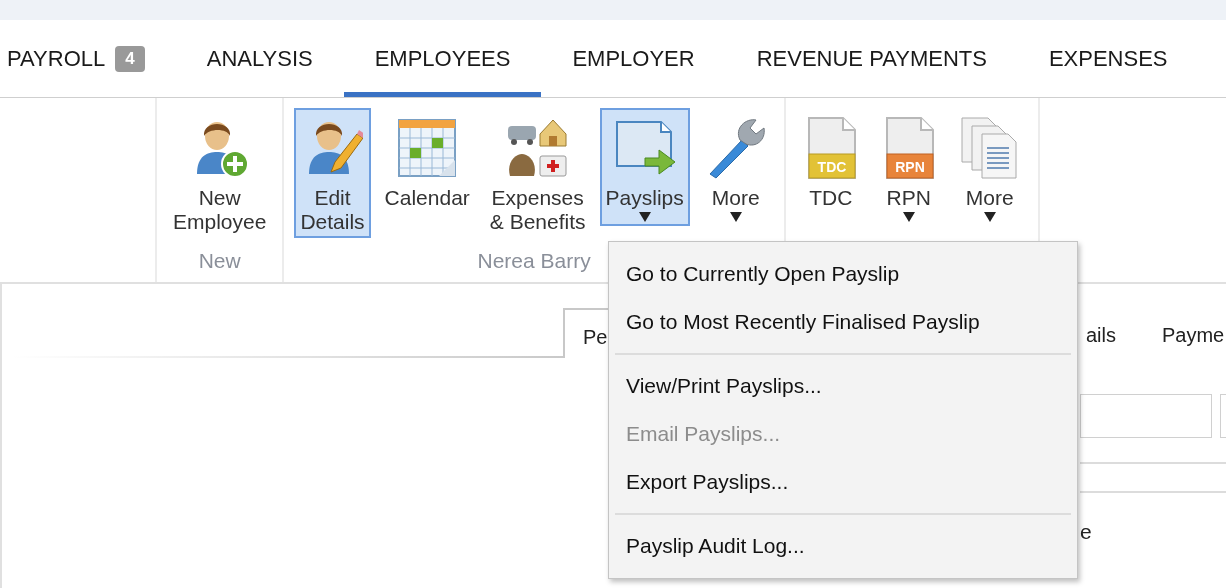 Image resolution: width=1226 pixels, height=588 pixels. What do you see at coordinates (843, 274) in the screenshot?
I see `menu-item: Go to Currently Open Payslip` at bounding box center [843, 274].